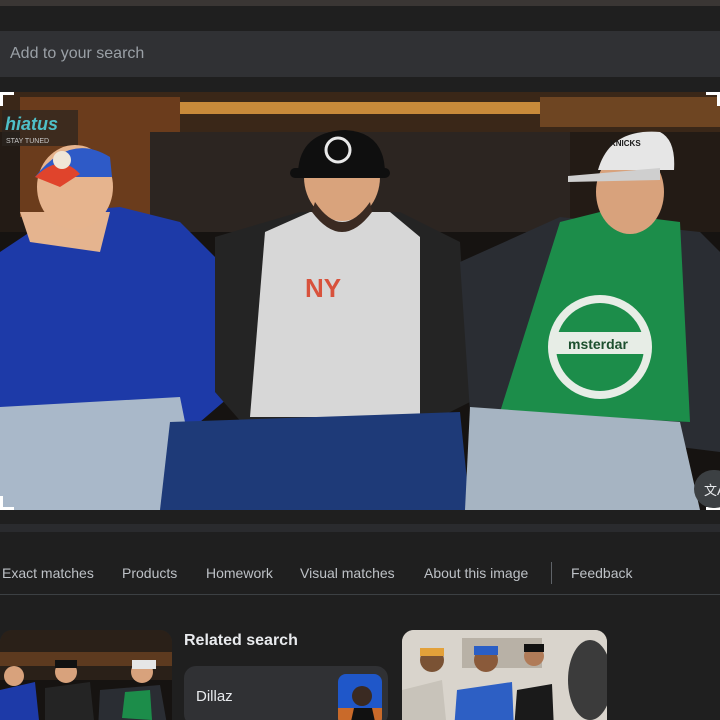 This screenshot has width=720, height=720. I want to click on tab-about-this-image: About this image, so click(476, 573).